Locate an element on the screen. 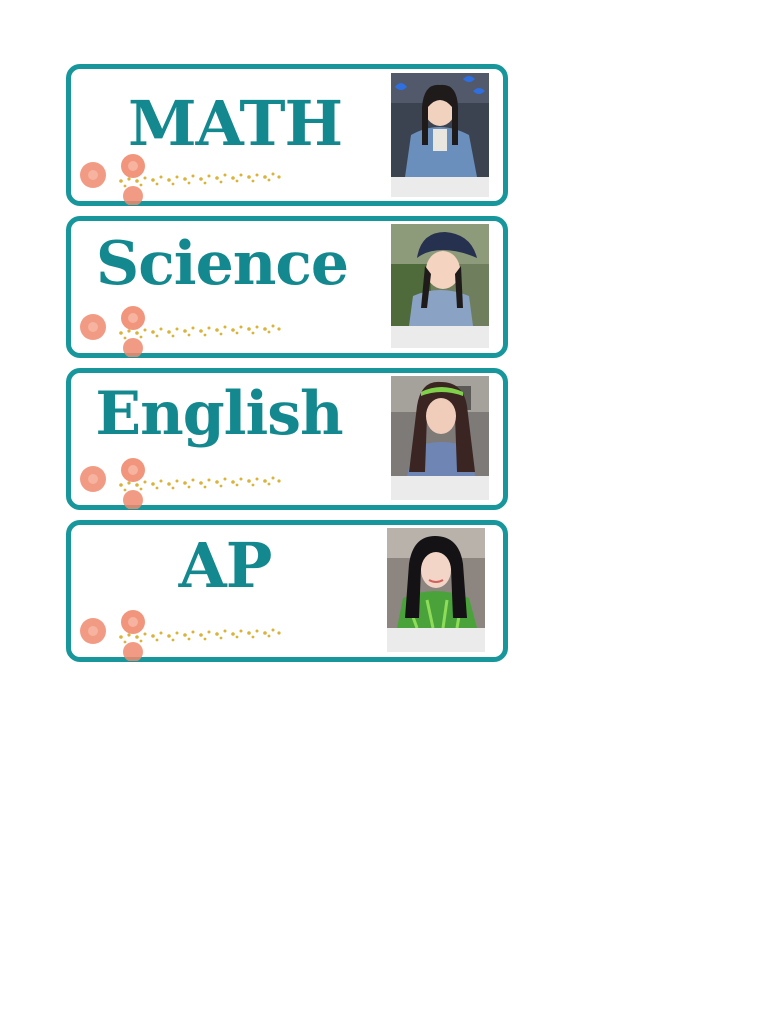 This screenshot has height=1024, width=768. label-card-science: Science is located at coordinates (287, 287).